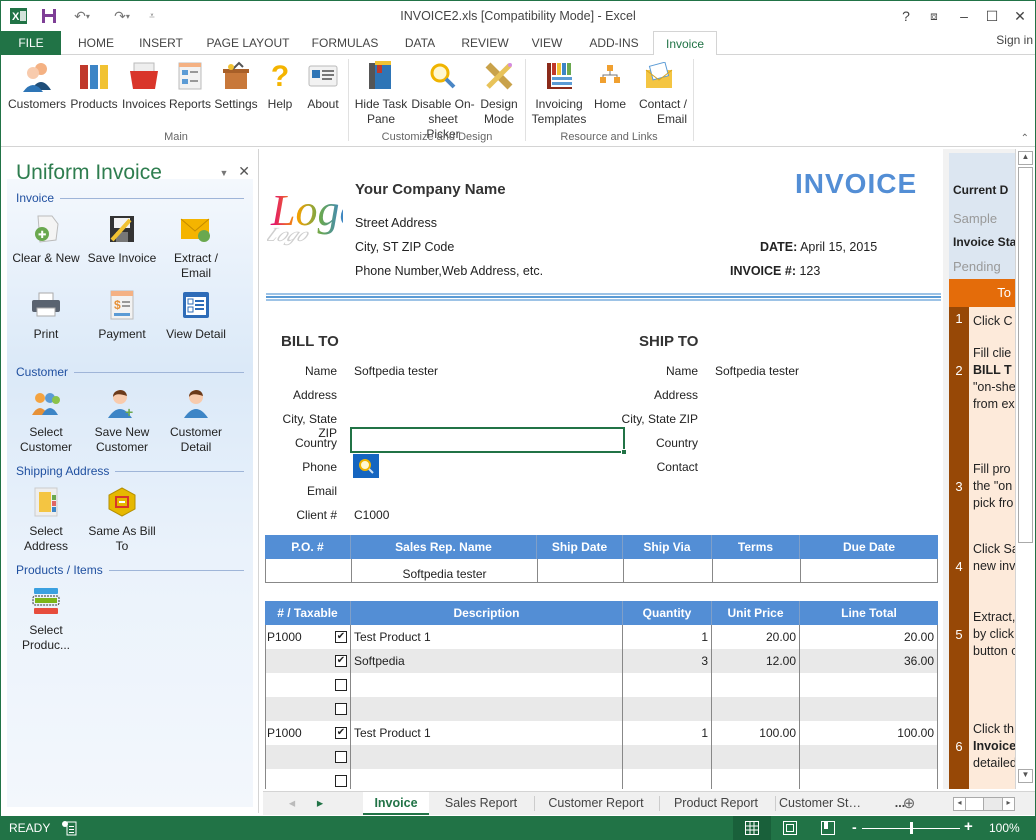 This screenshot has height=840, width=1036. What do you see at coordinates (396, 223) in the screenshot?
I see `company-street: Street Address` at bounding box center [396, 223].